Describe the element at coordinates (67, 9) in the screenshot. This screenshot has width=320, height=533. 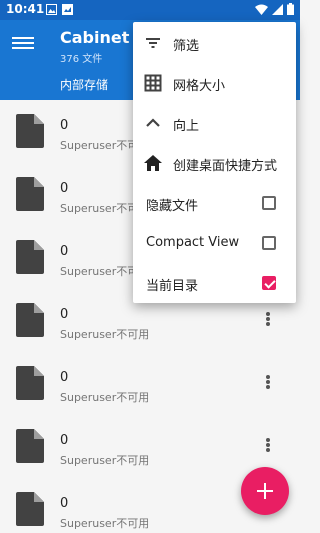
I see `image-notification-icon` at that location.